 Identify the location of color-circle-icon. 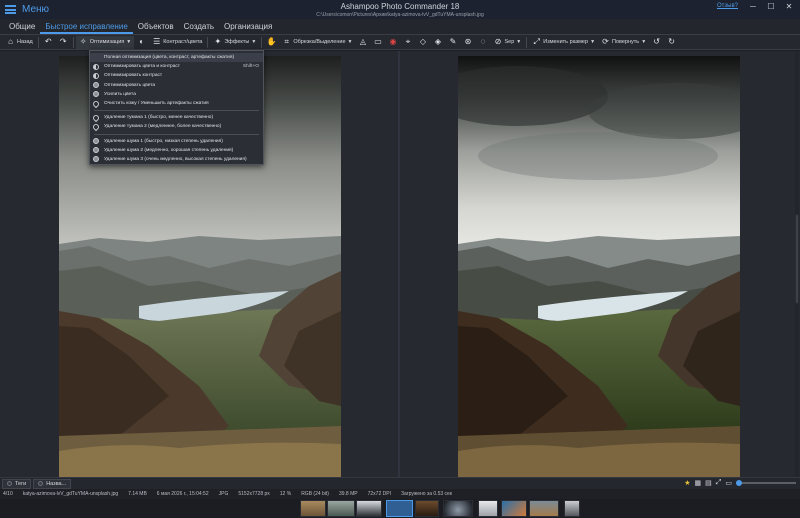
(96, 94).